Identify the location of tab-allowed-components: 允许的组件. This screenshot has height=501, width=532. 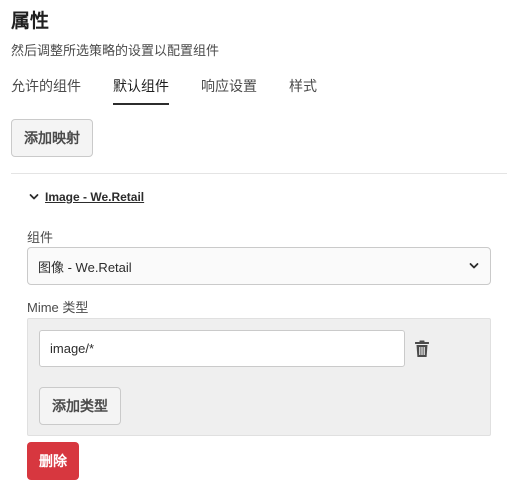
(46, 90).